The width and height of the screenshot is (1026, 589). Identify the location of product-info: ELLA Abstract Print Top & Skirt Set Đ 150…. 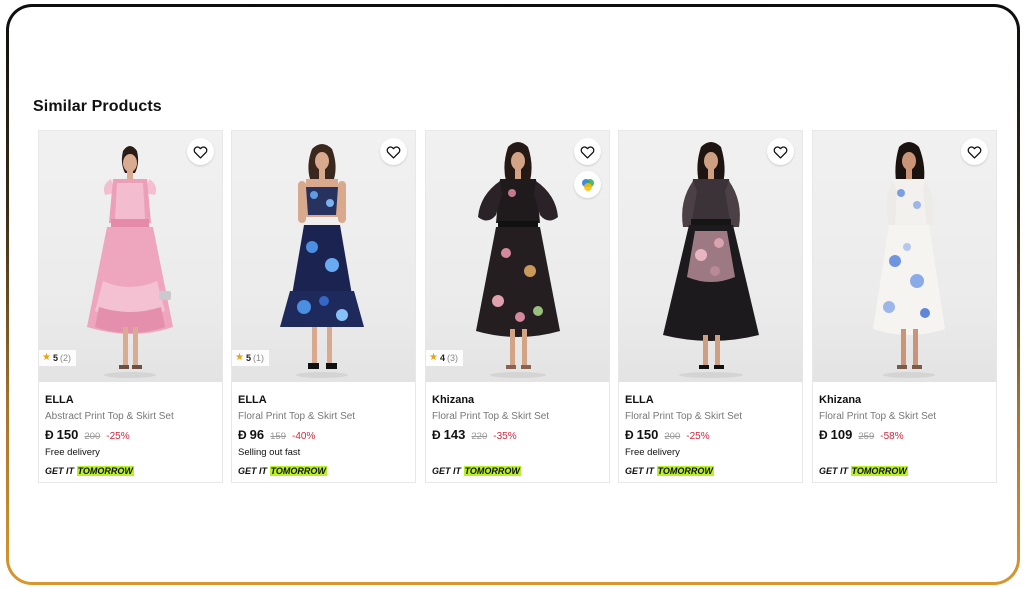
(130, 426).